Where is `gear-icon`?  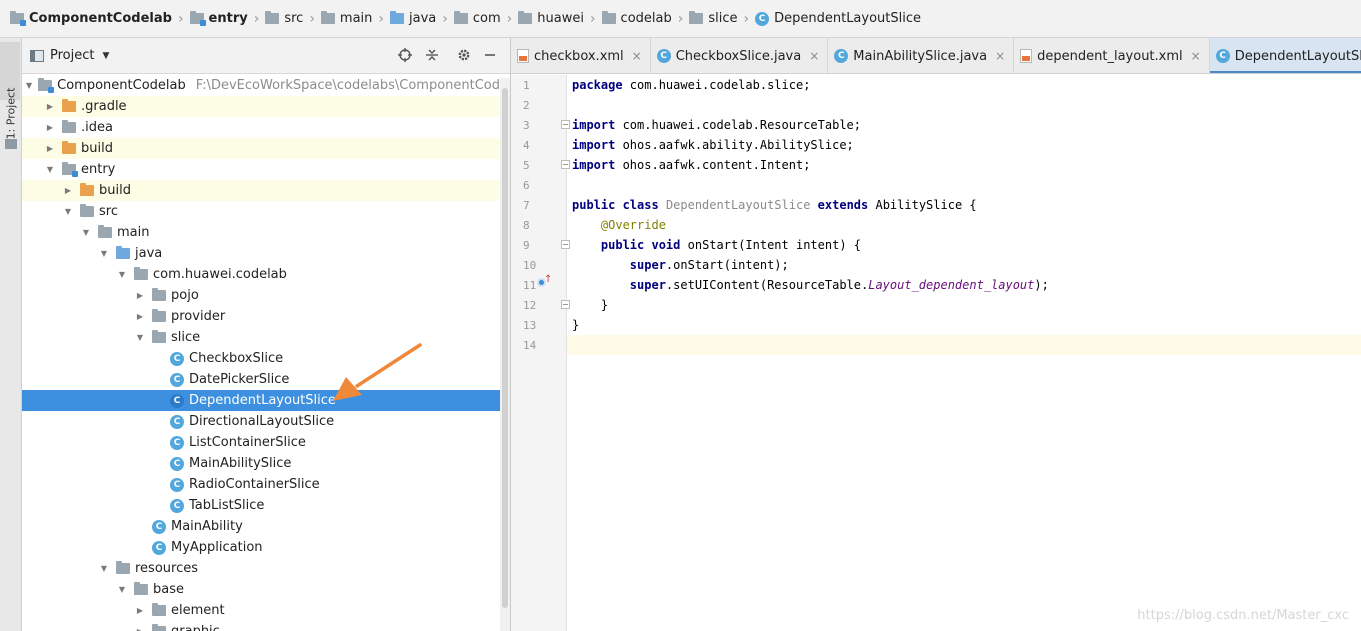
gear-icon is located at coordinates (464, 55).